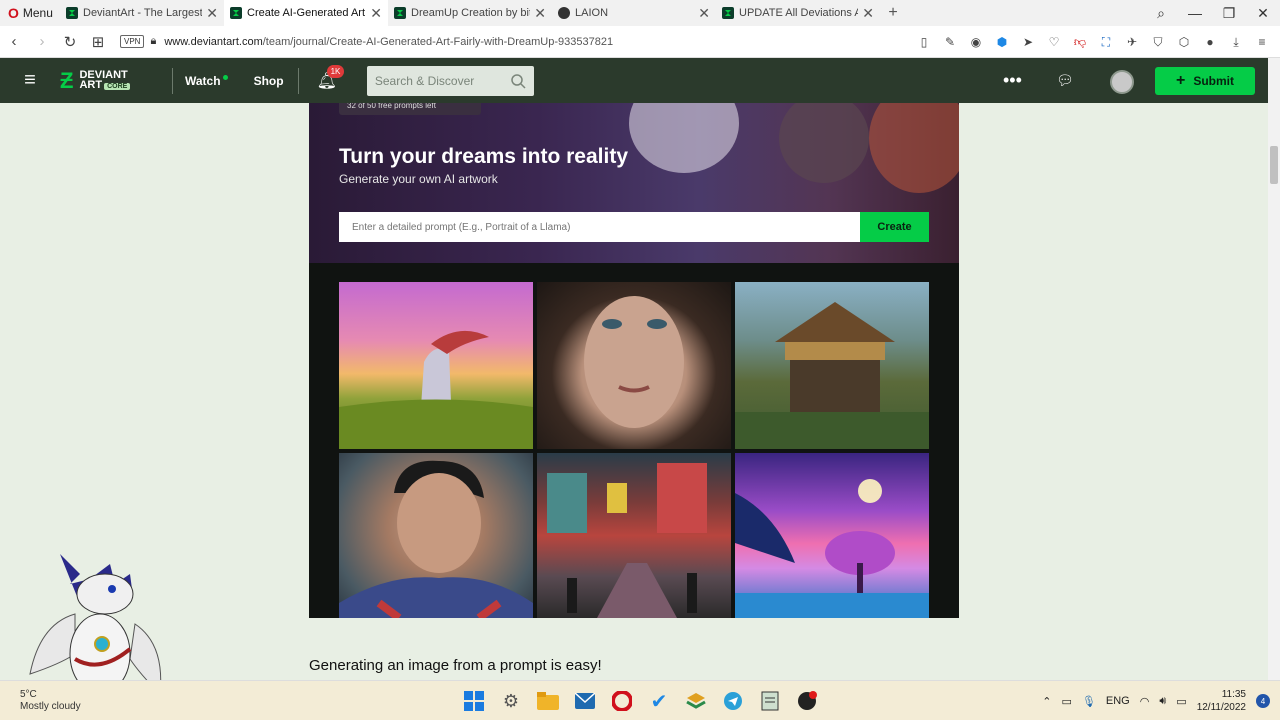 Image resolution: width=1280 pixels, height=720 pixels. What do you see at coordinates (696, 701) in the screenshot?
I see `layers-app-icon` at bounding box center [696, 701].